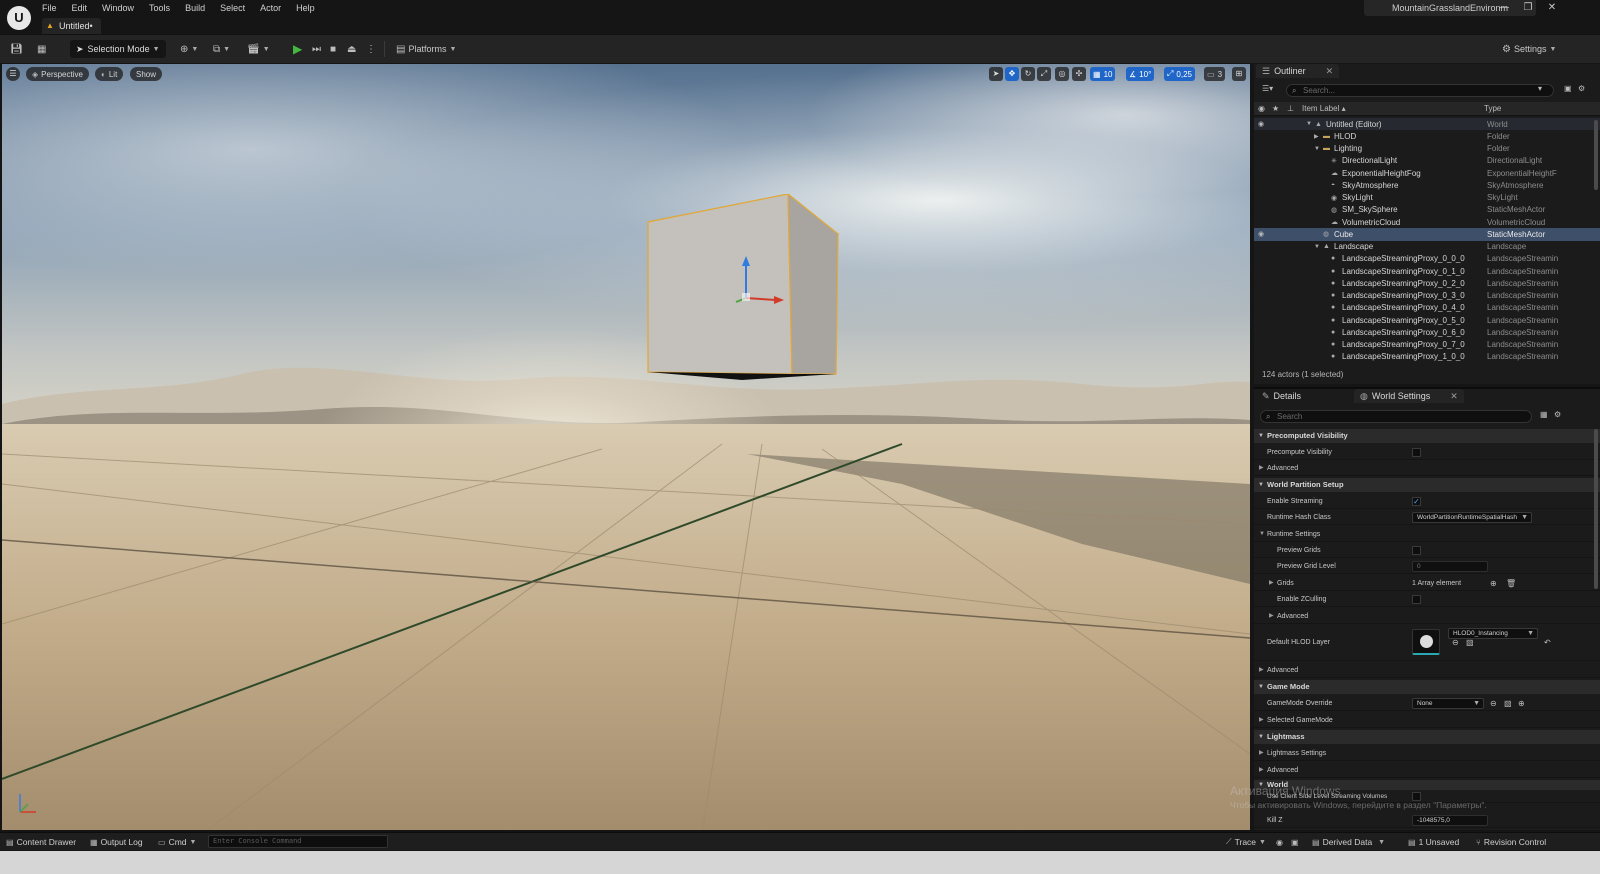 This screenshot has height=874, width=1600. Describe the element at coordinates (1472, 517) in the screenshot. I see `runtime-hash-class-dropdown: WorldPartitionRuntimeSpatialHash ▼` at that location.